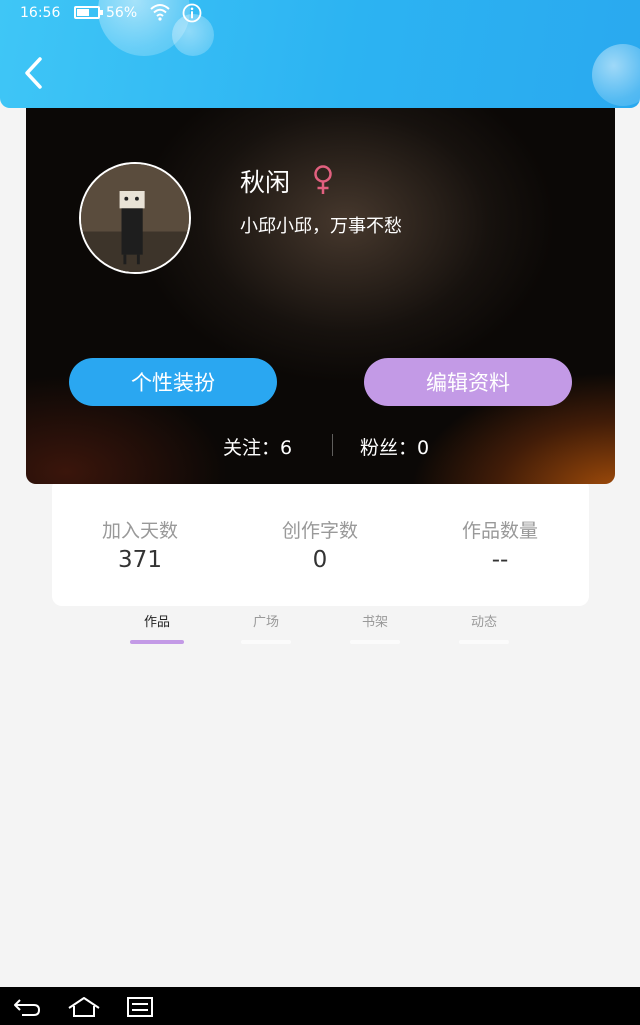 The height and width of the screenshot is (1025, 640). I want to click on tab-label: 广场, so click(265, 622).